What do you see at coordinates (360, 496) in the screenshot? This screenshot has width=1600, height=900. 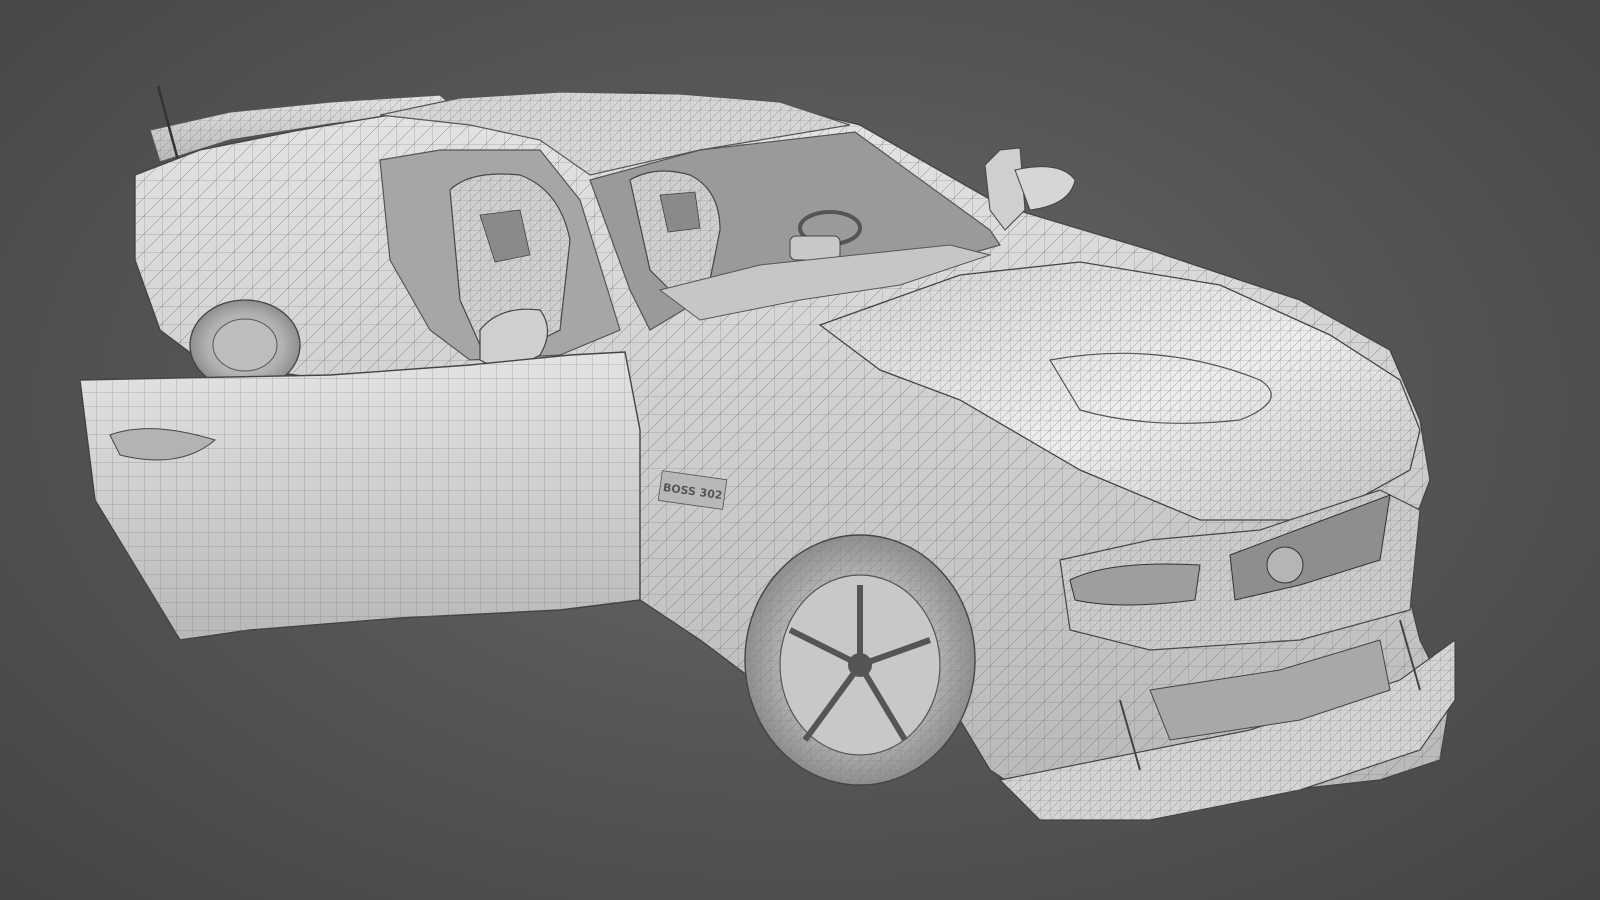 I see `driver-door-open` at bounding box center [360, 496].